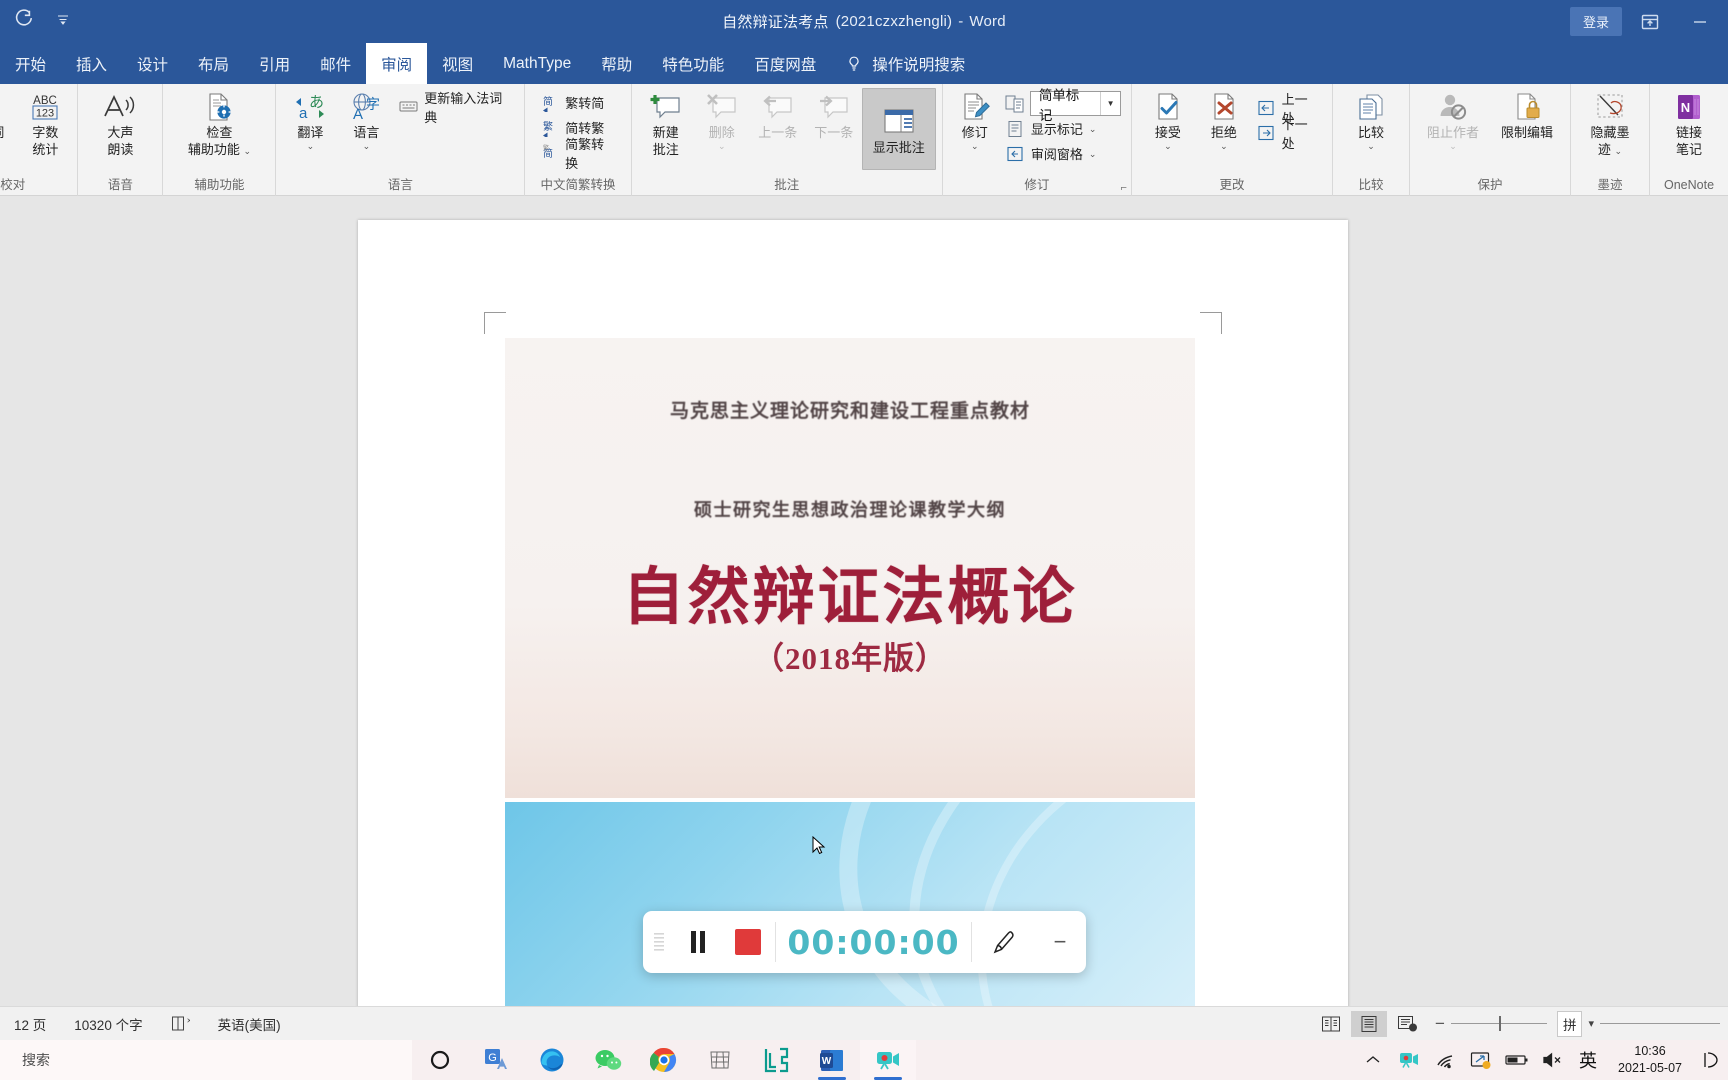 The width and height of the screenshot is (1728, 1080). Describe the element at coordinates (864, 942) in the screenshot. I see `screen-recorder-toolbar: 00:00:00 −` at that location.